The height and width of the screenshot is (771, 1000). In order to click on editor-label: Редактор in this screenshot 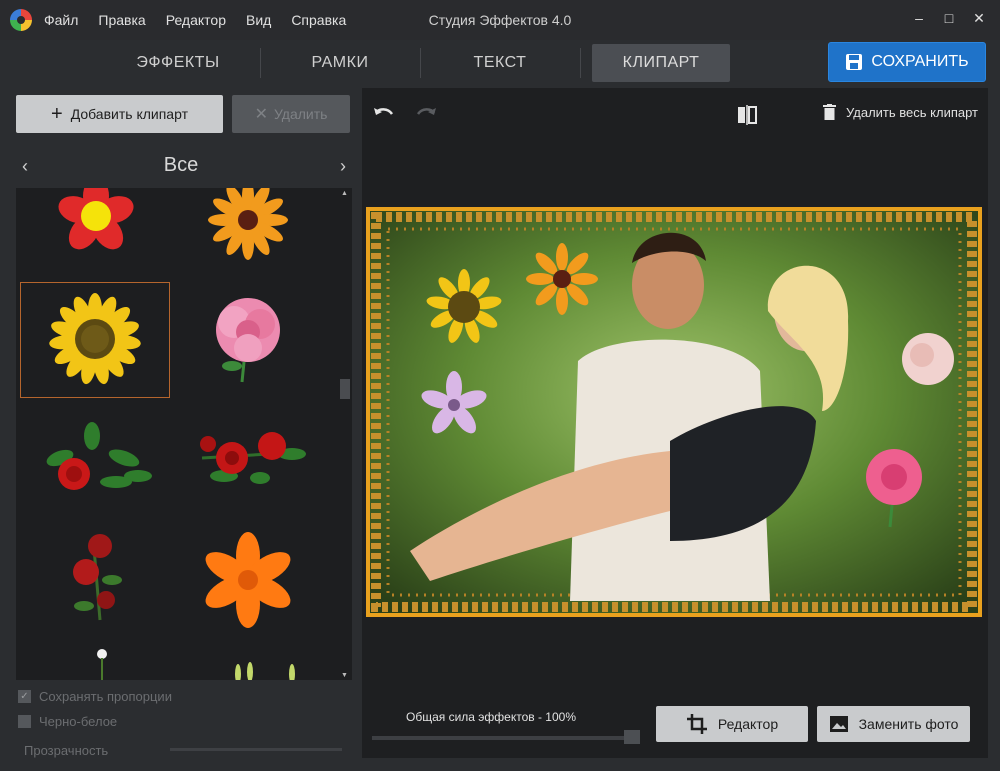, I will do `click(748, 724)`.